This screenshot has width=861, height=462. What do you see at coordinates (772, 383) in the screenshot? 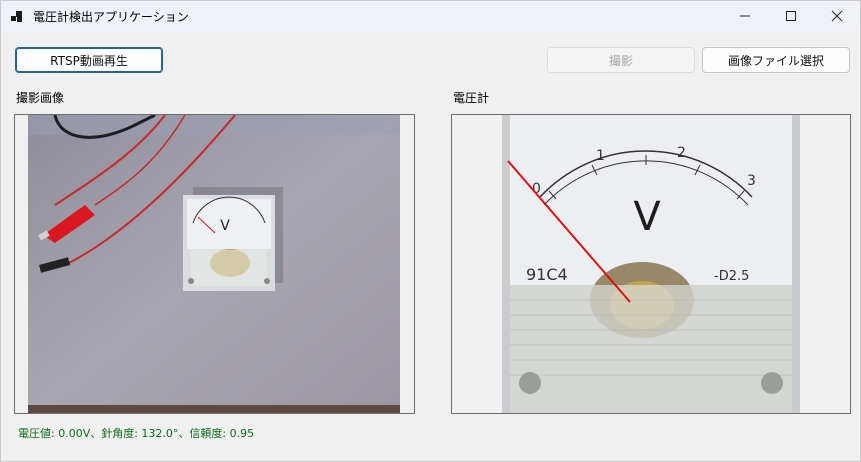
I see `screw-right` at bounding box center [772, 383].